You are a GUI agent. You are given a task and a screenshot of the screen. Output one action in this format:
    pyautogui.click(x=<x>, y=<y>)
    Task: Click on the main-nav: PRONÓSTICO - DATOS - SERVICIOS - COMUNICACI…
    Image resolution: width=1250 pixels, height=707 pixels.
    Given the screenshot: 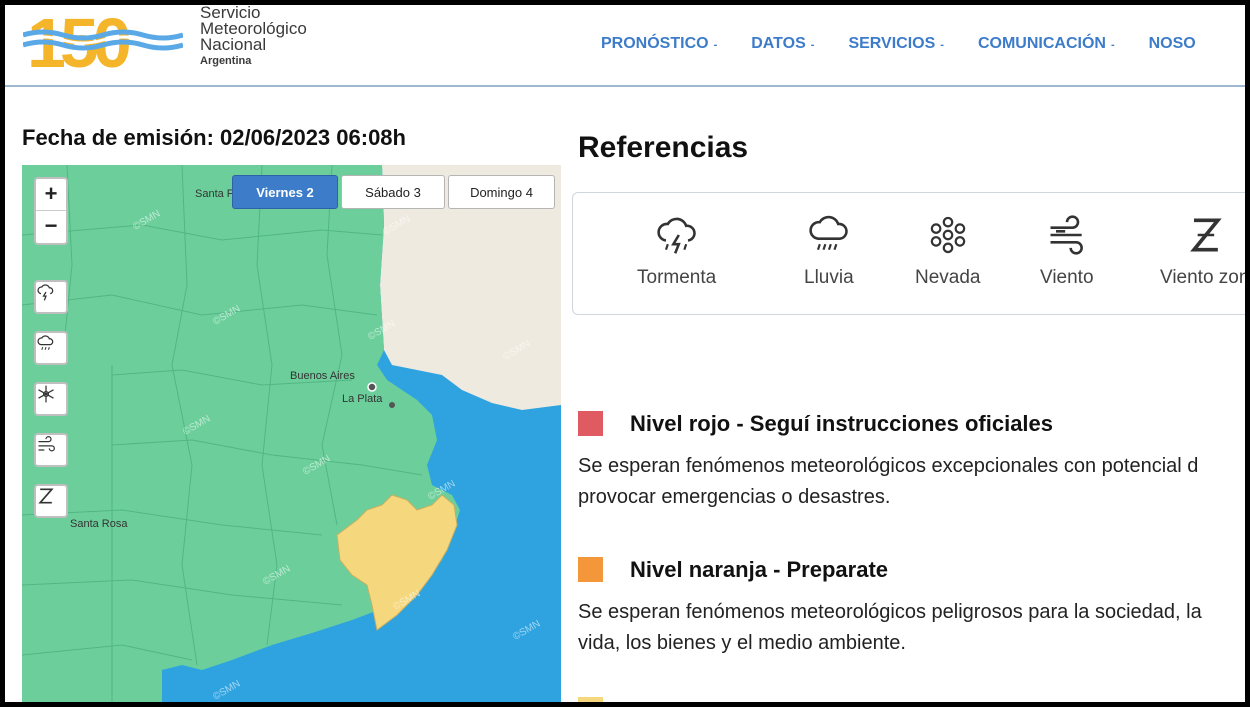 What is the action you would take?
    pyautogui.click(x=915, y=44)
    